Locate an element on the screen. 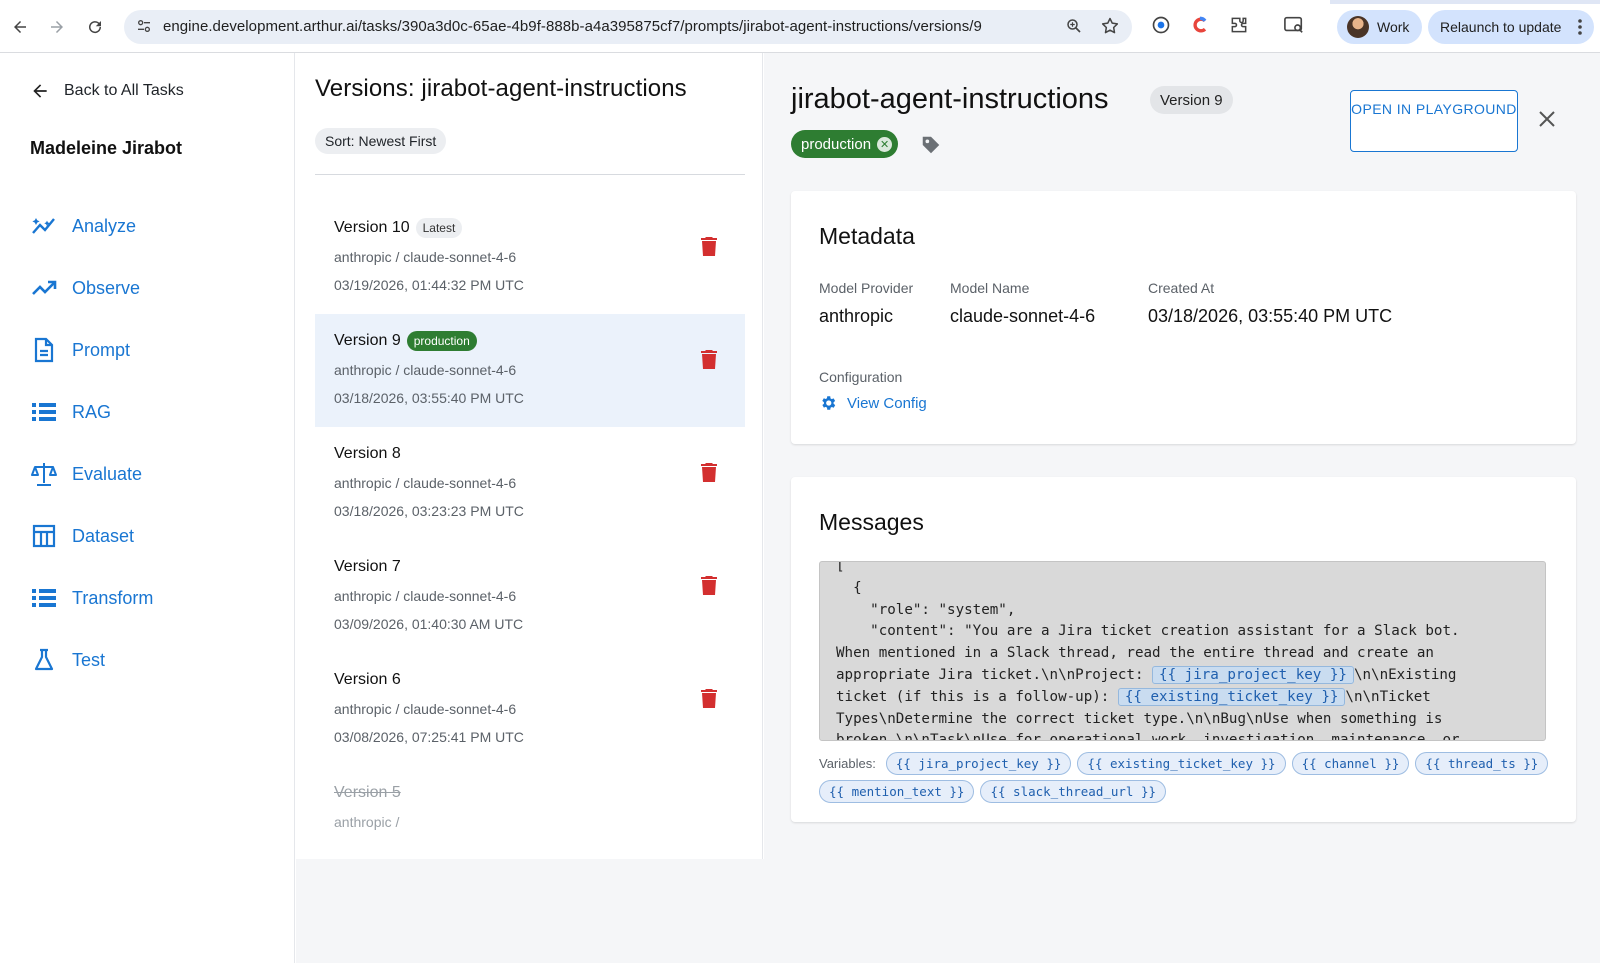 This screenshot has height=963, width=1600. metadata-title: Metadata is located at coordinates (867, 236).